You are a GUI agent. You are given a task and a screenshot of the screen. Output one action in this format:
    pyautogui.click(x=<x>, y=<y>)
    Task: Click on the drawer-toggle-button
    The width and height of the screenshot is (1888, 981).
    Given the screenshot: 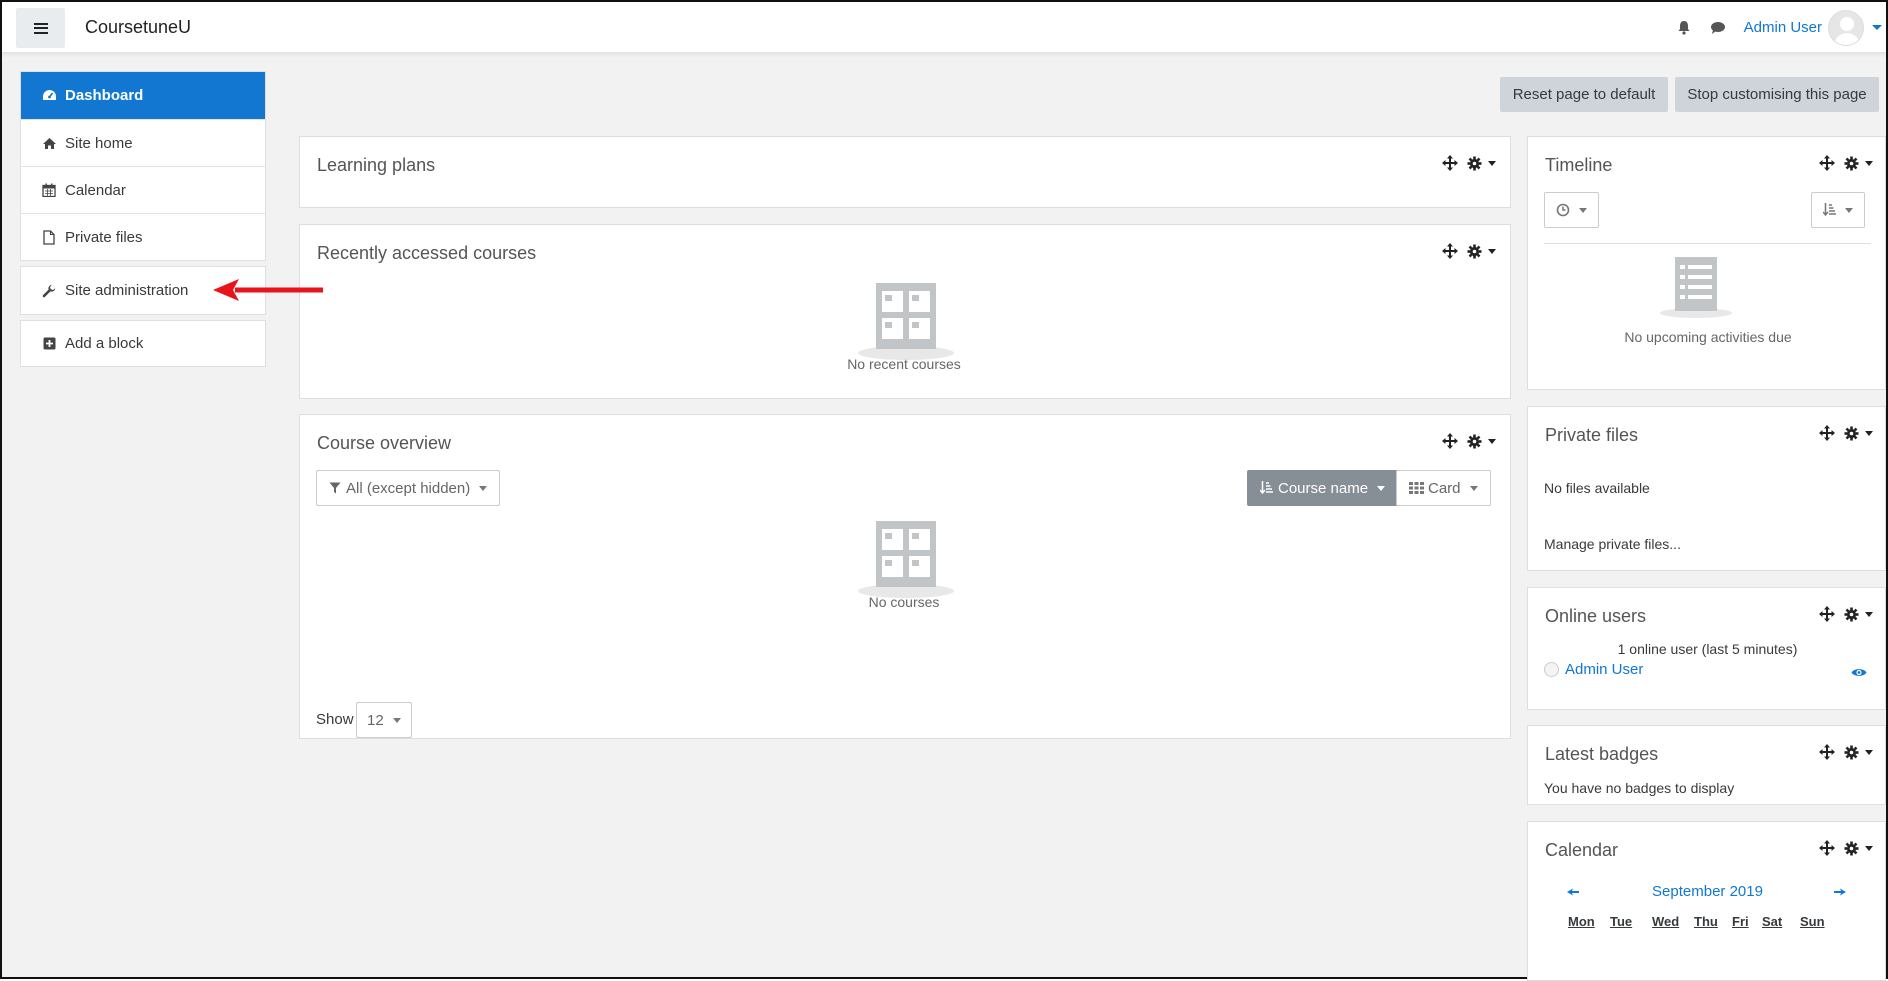 What is the action you would take?
    pyautogui.click(x=40, y=28)
    